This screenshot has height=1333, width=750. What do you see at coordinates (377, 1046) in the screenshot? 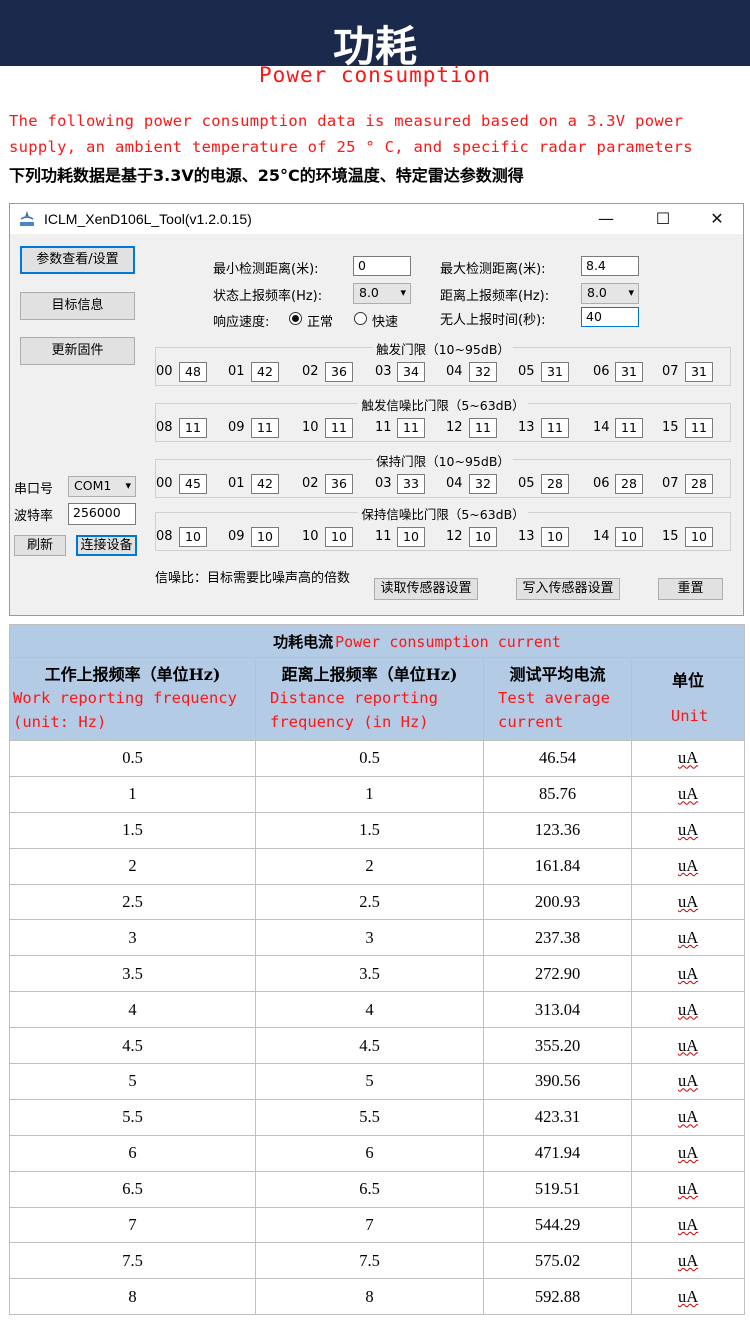
I see `table-row: 4.5 4.5 355.20 uA` at bounding box center [377, 1046].